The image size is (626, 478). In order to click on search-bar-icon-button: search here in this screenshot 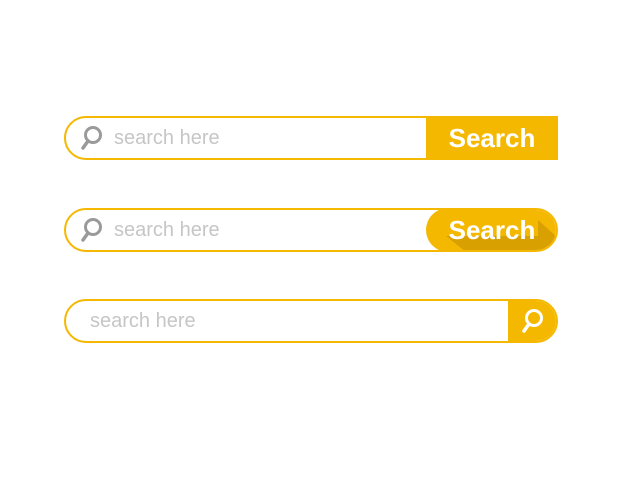, I will do `click(311, 321)`.